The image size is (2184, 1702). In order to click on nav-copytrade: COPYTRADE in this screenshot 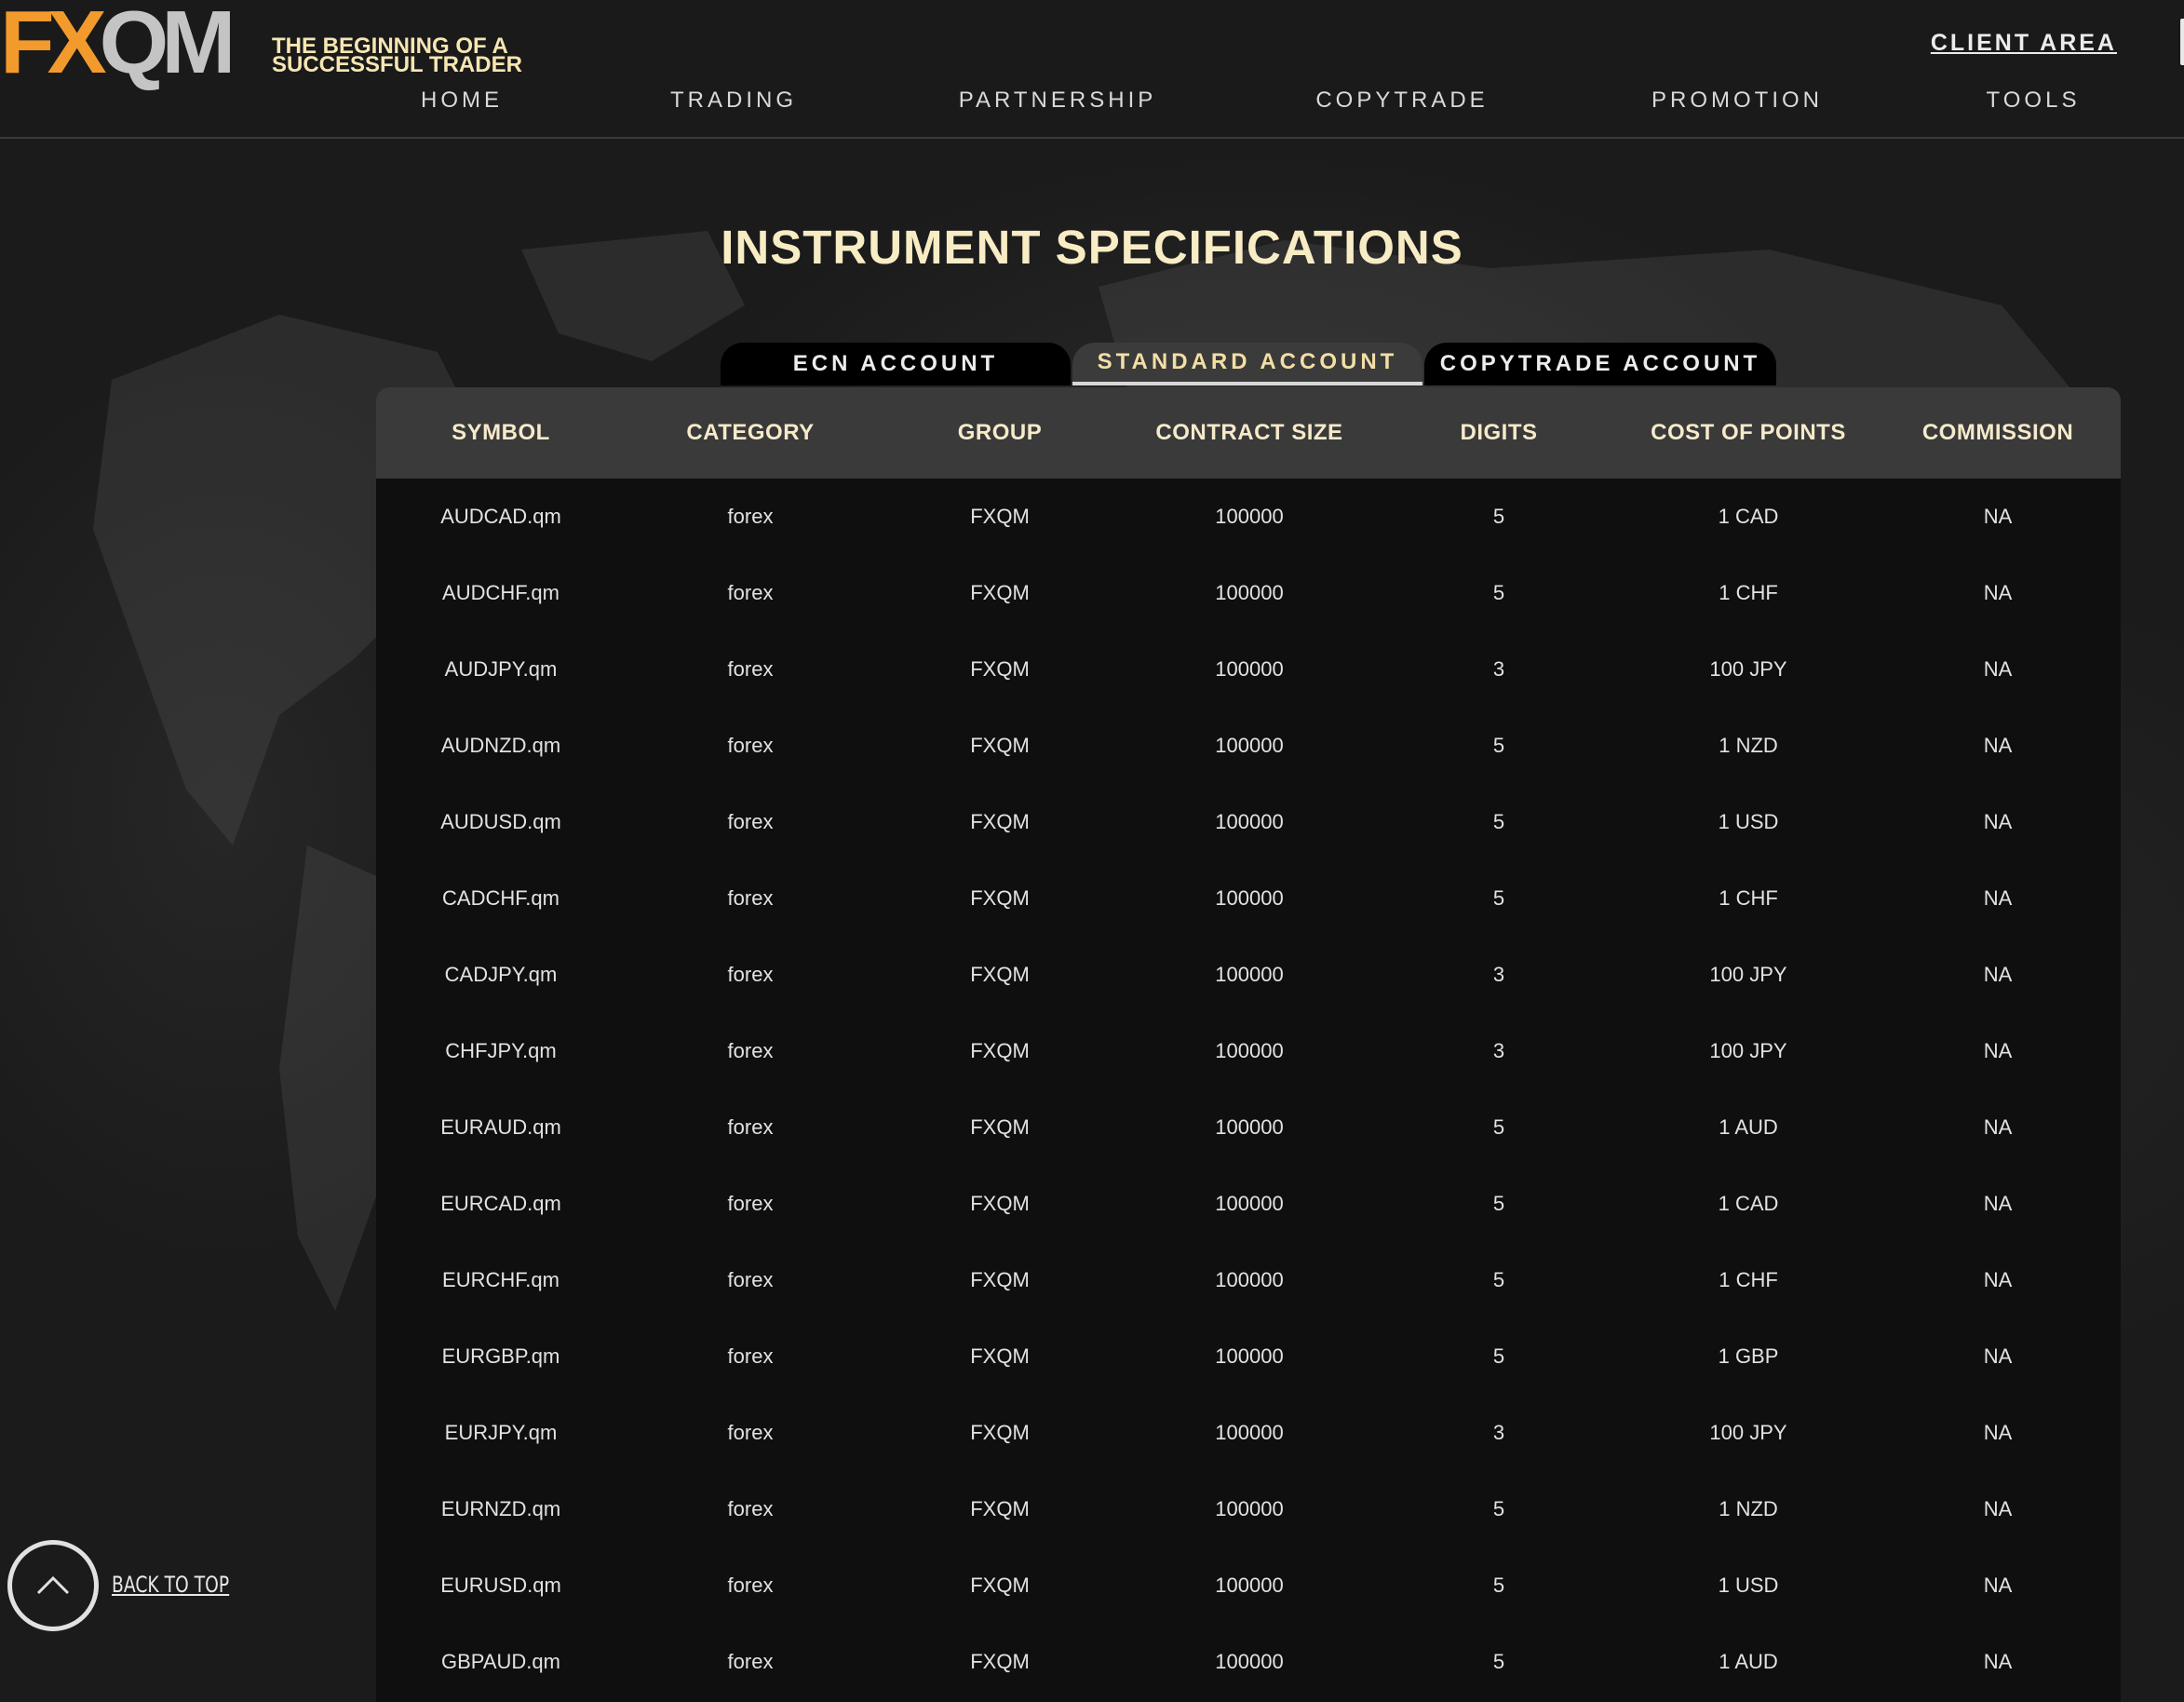, I will do `click(1401, 101)`.